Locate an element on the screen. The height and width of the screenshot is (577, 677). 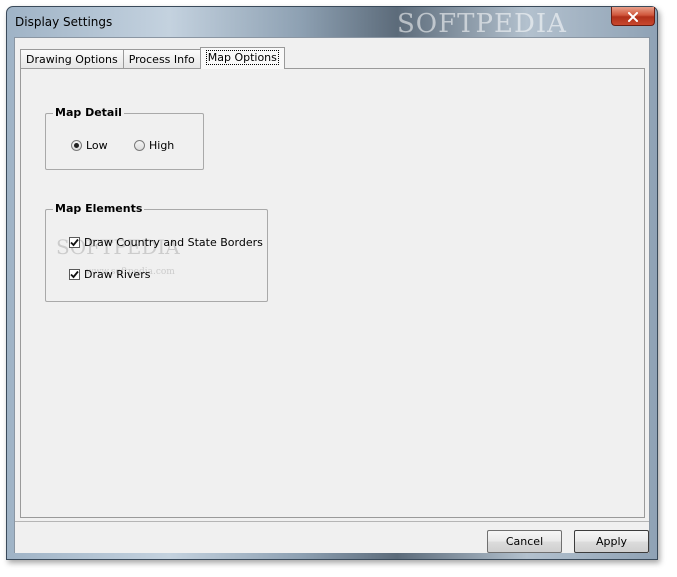
radio-high-label: High is located at coordinates (162, 145).